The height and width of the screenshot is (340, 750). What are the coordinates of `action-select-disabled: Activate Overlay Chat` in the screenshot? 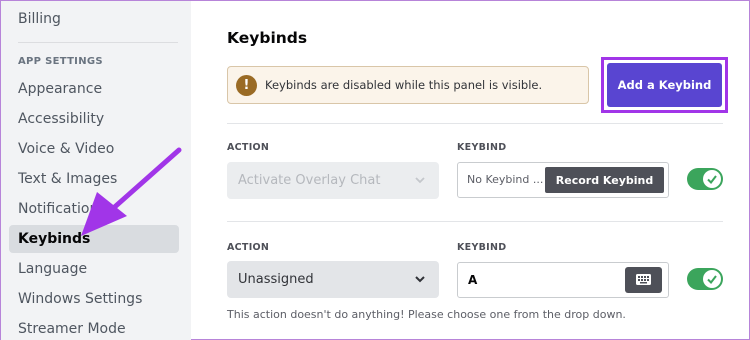 It's located at (333, 180).